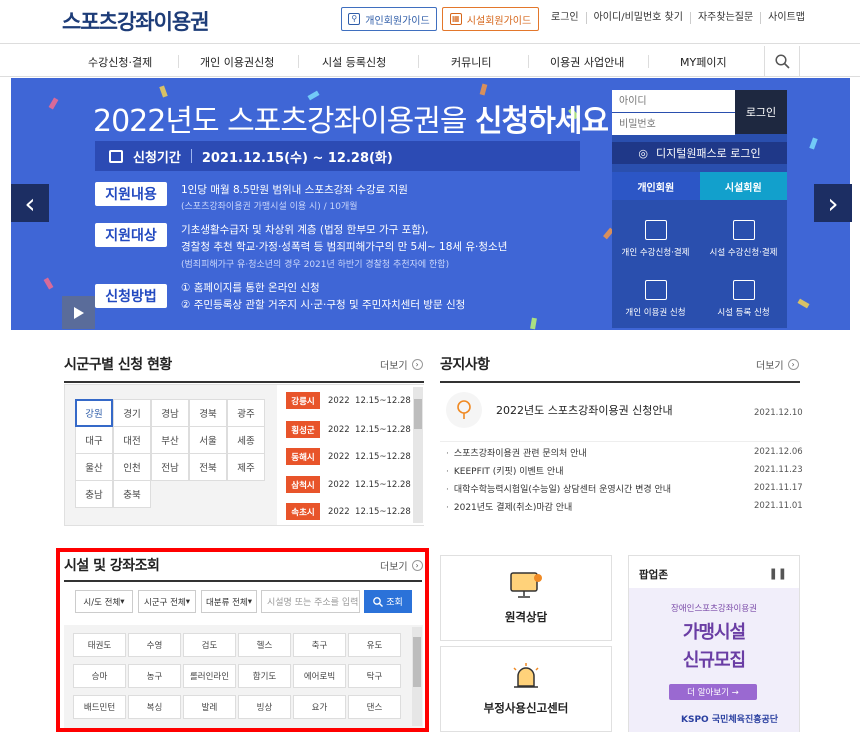  Describe the element at coordinates (30, 203) in the screenshot. I see `banner-prev-button: ‹` at that location.